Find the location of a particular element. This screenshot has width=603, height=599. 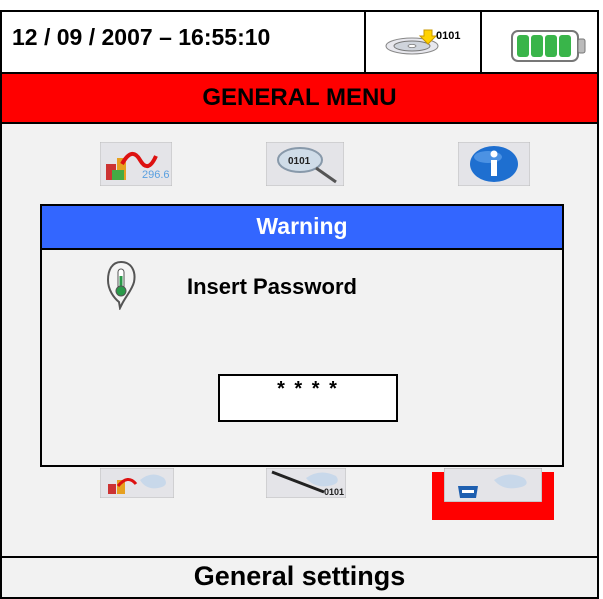

status-bar: 12 / 09 / 2007 – 16:55:10 0101 is located at coordinates (299, 42).